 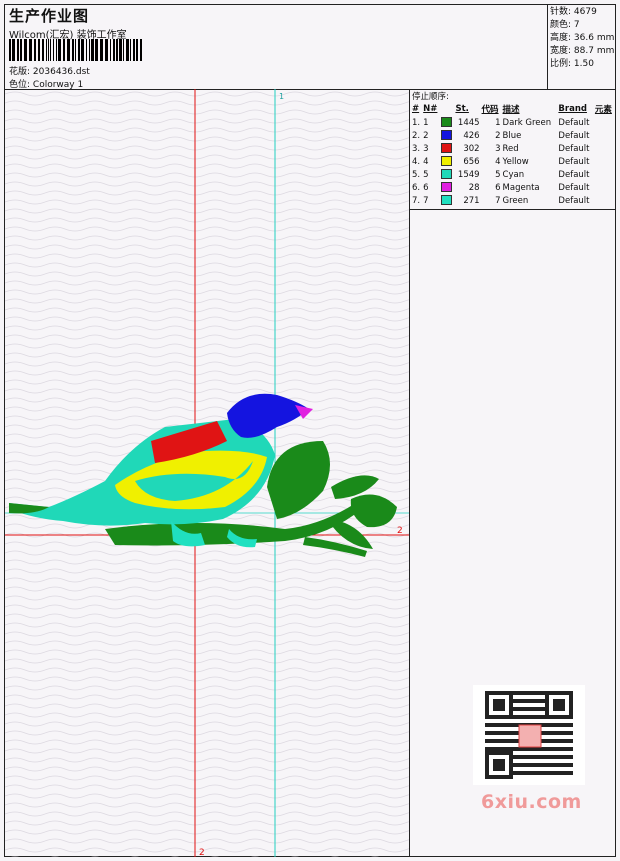 I want to click on row-code: 5, so click(x=498, y=174).